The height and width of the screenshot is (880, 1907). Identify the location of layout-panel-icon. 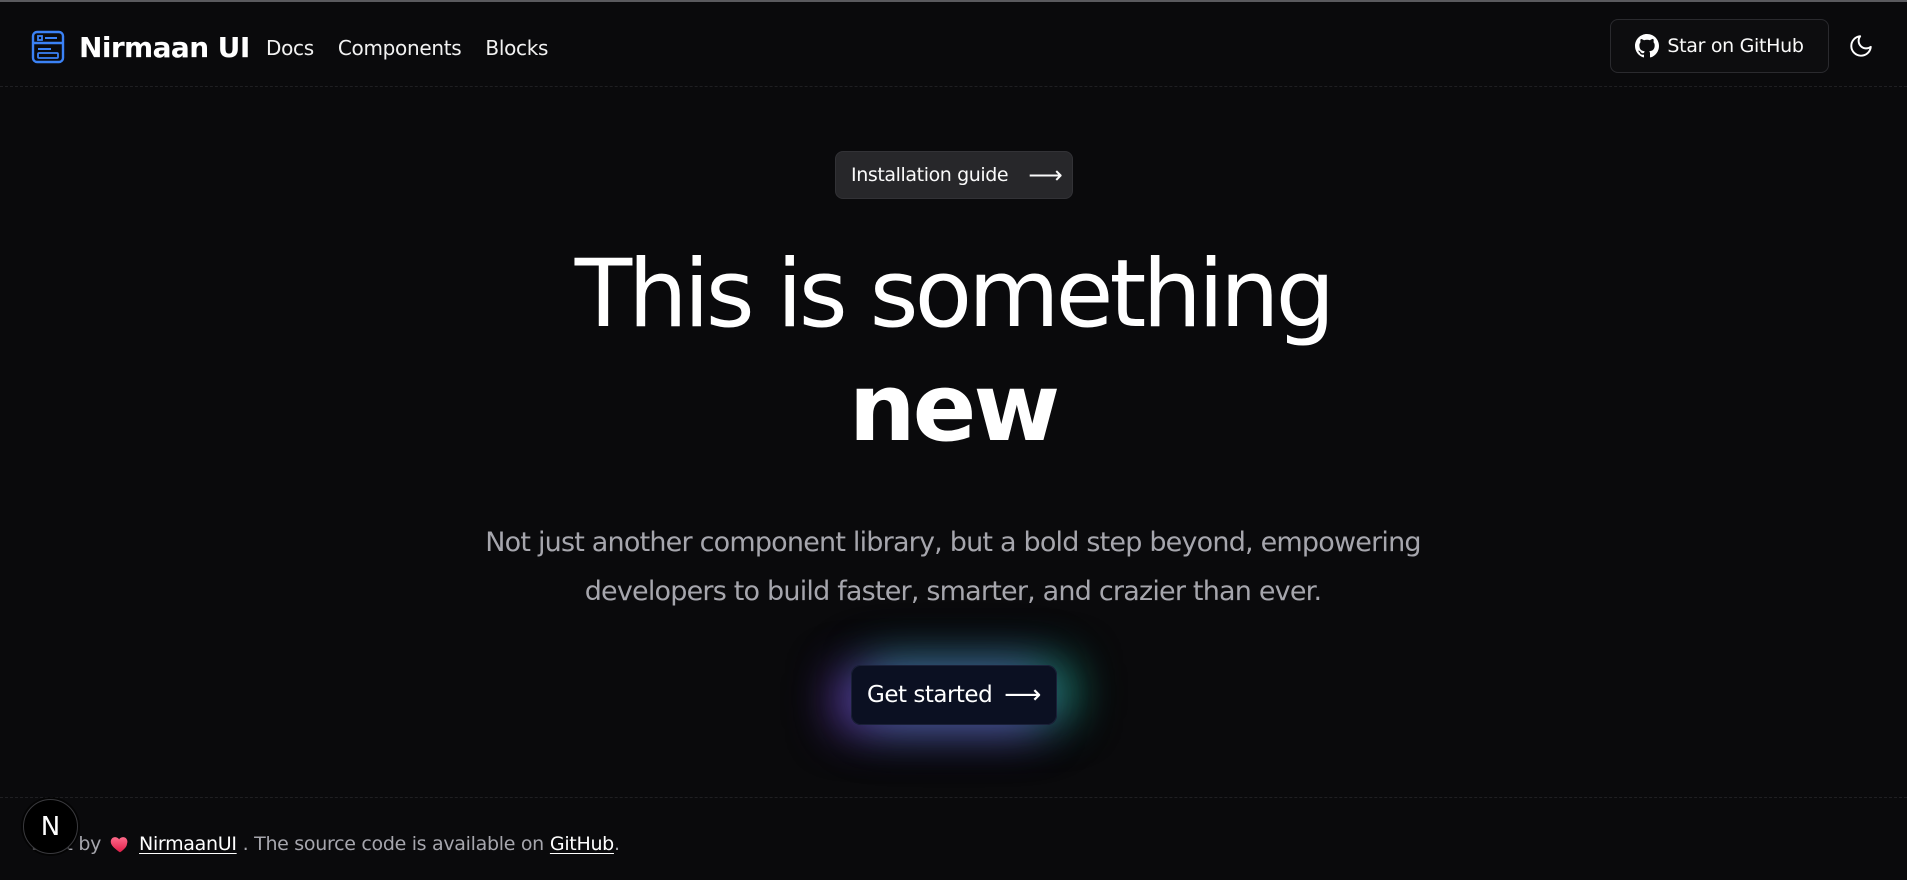
(48, 47).